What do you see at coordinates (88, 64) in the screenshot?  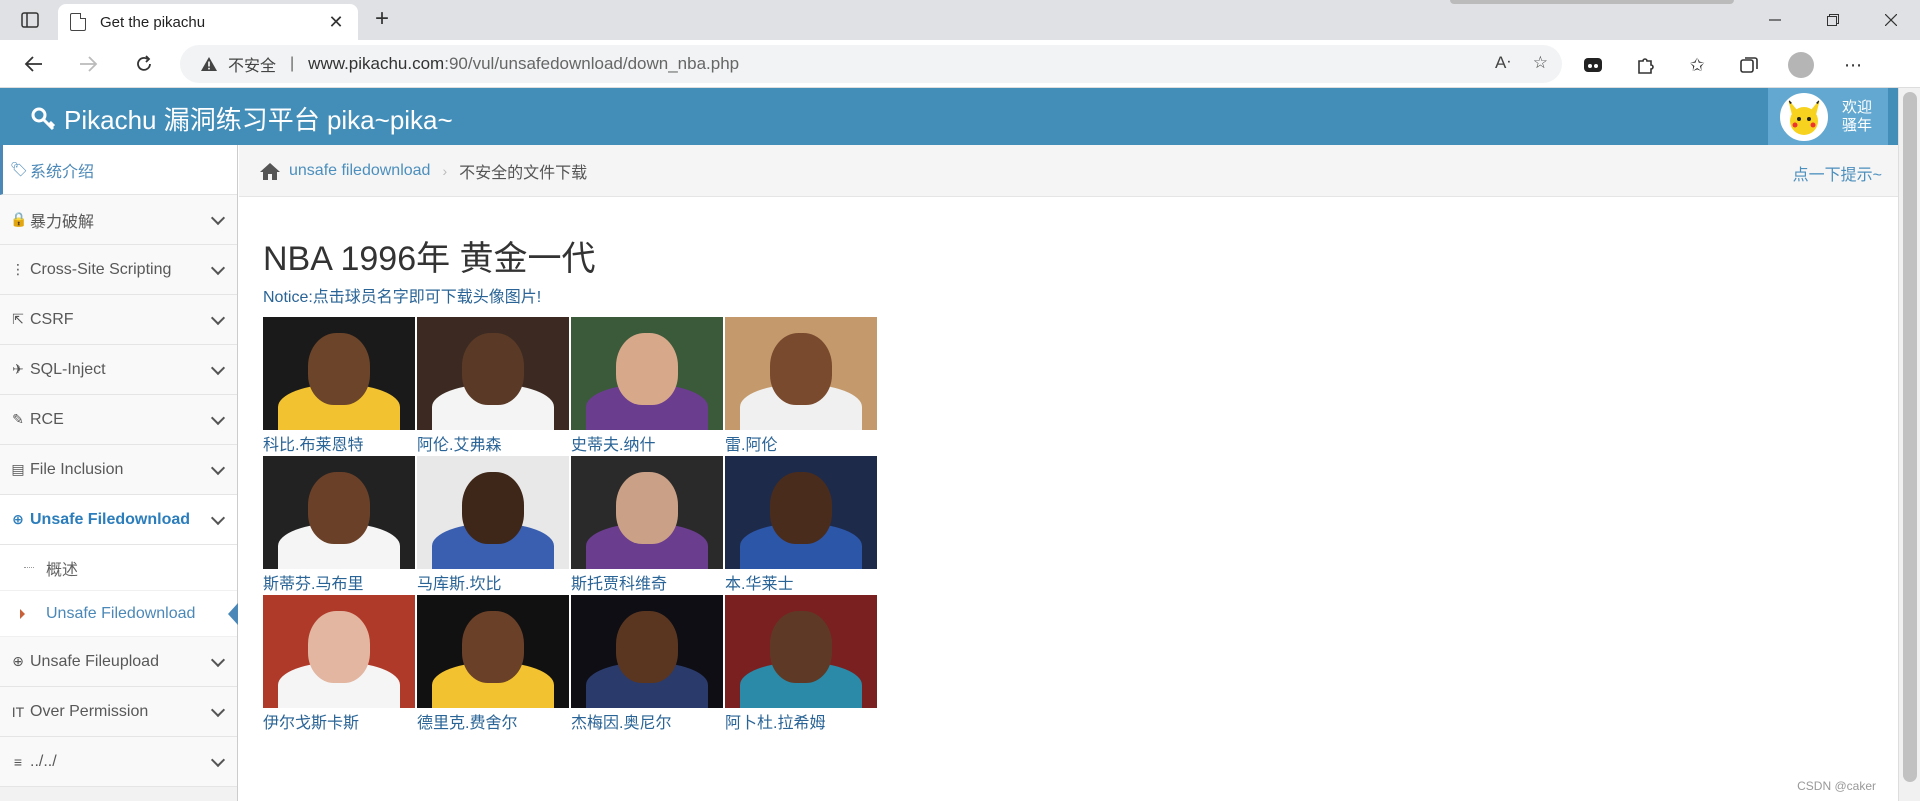 I see `forward-button` at bounding box center [88, 64].